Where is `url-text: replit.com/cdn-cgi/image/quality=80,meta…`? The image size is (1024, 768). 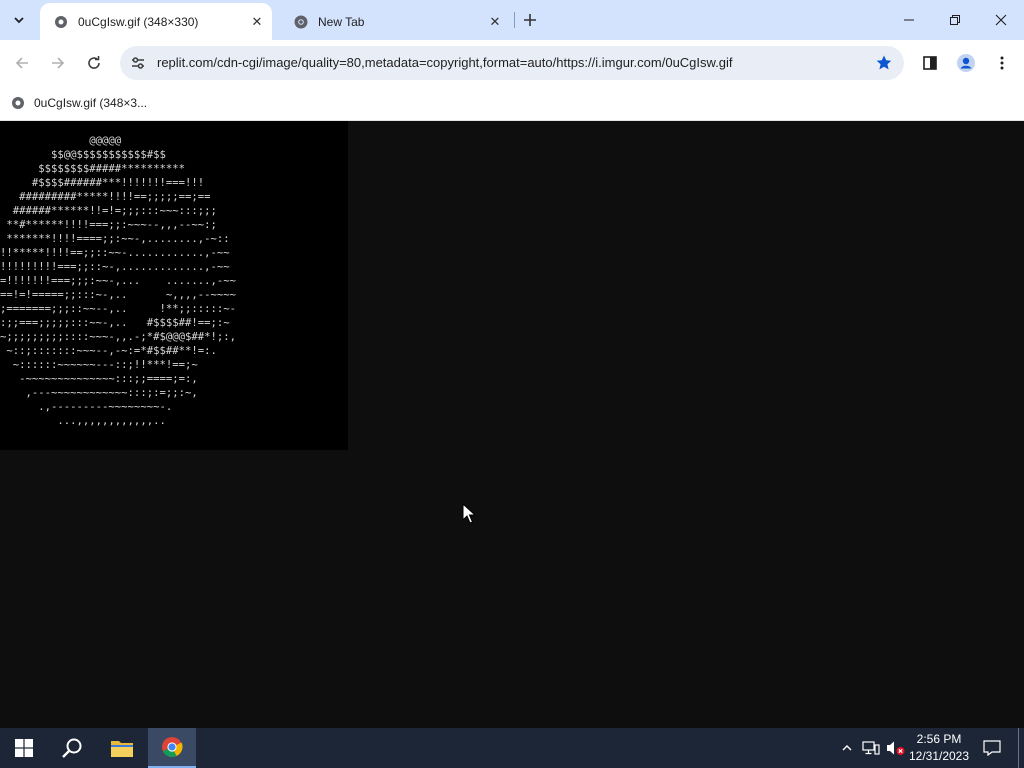 url-text: replit.com/cdn-cgi/image/quality=80,meta… is located at coordinates (445, 62).